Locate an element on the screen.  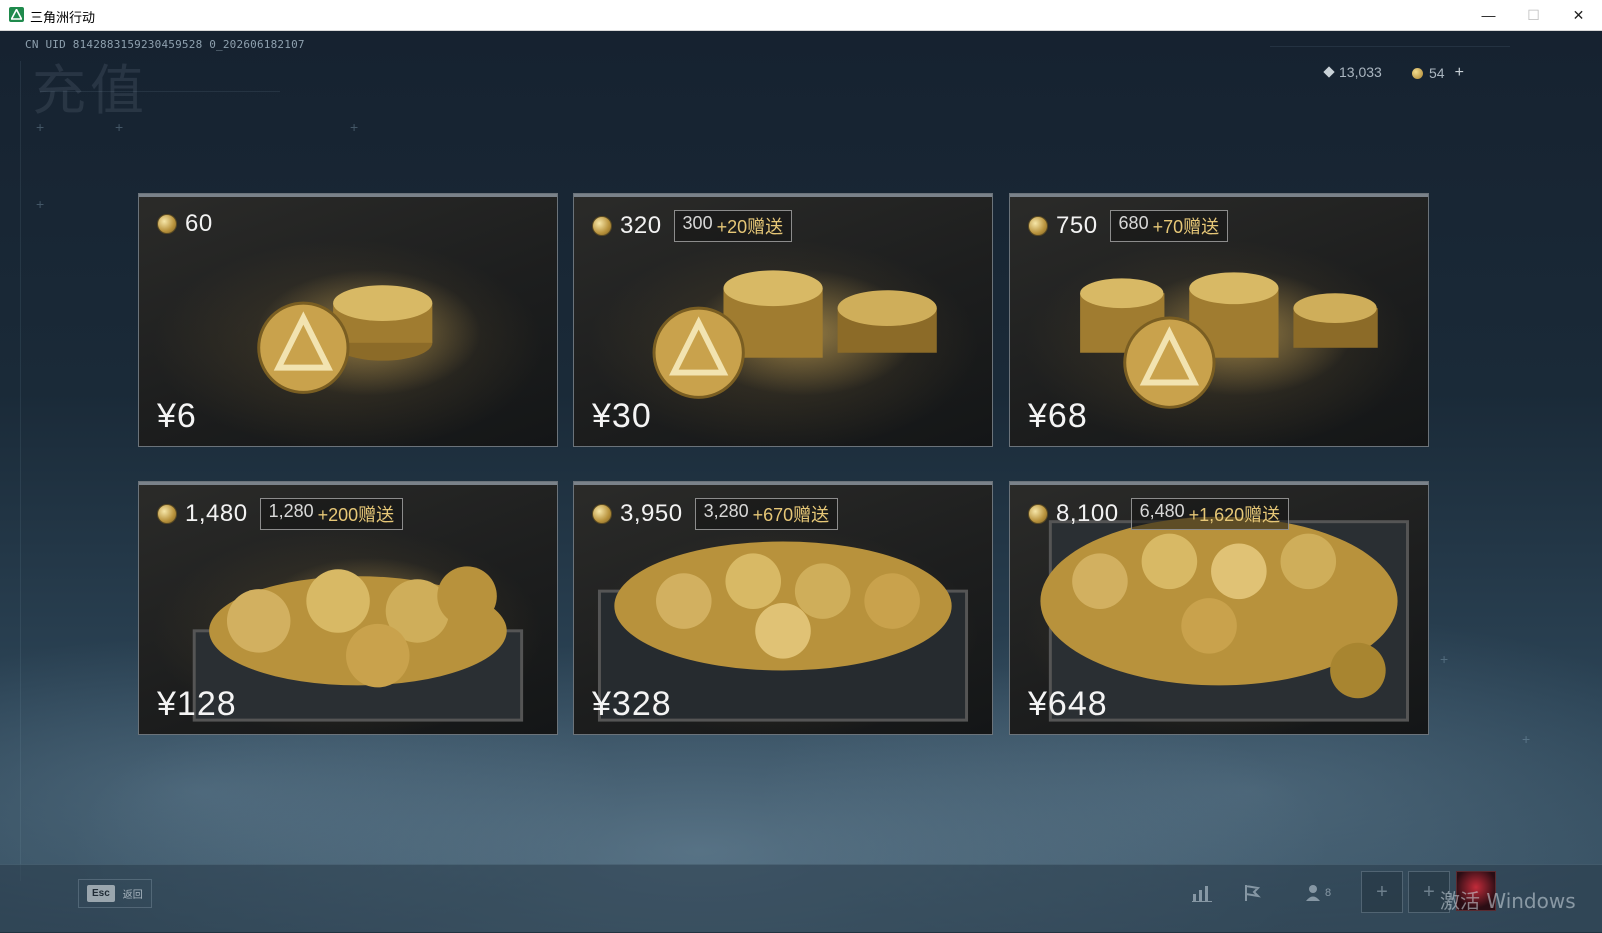
bonus-extra: +70赠送 is located at coordinates (1186, 227).